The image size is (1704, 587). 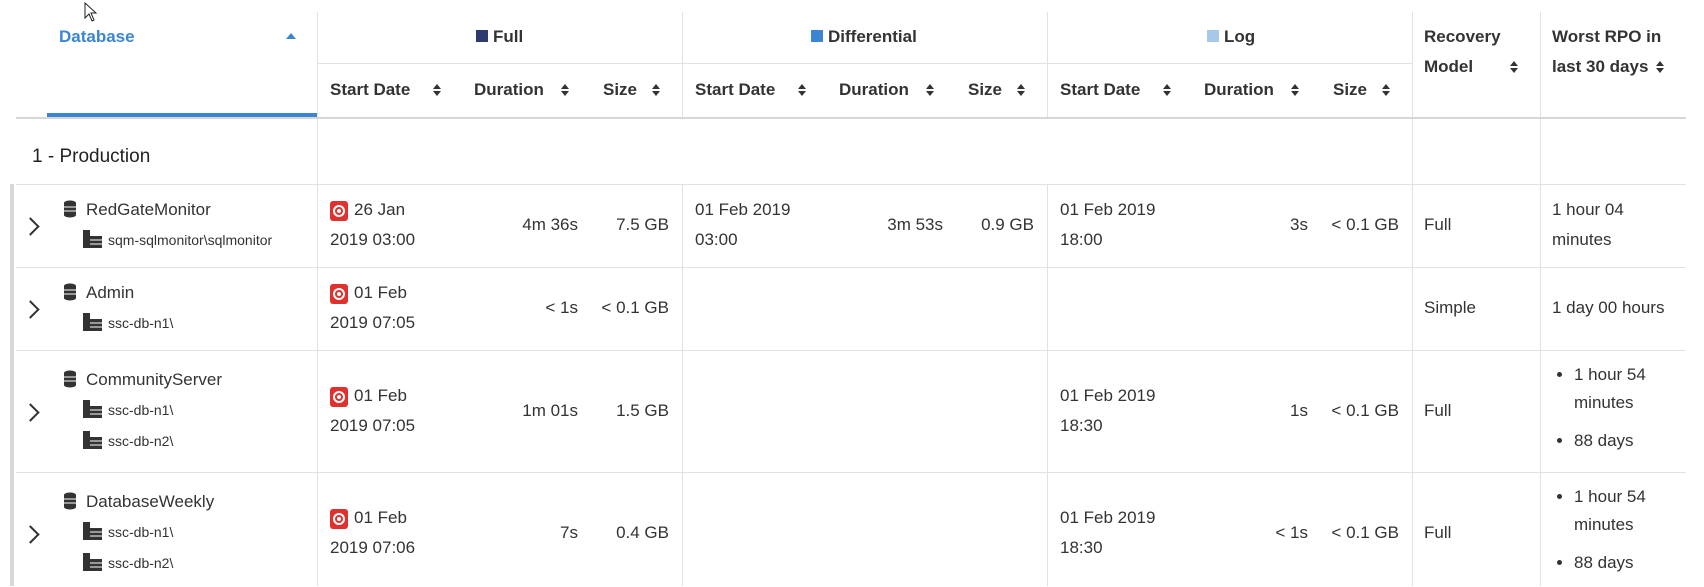 I want to click on log-start-date-header: Start Date, so click(x=1100, y=90).